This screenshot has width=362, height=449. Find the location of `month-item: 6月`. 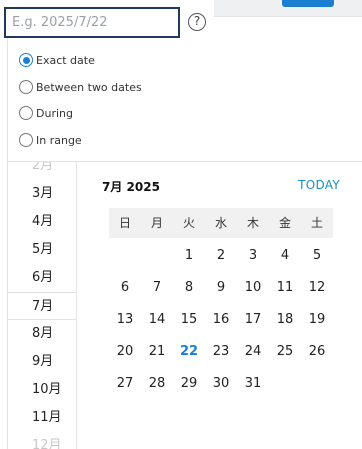

month-item: 6月 is located at coordinates (42, 278).